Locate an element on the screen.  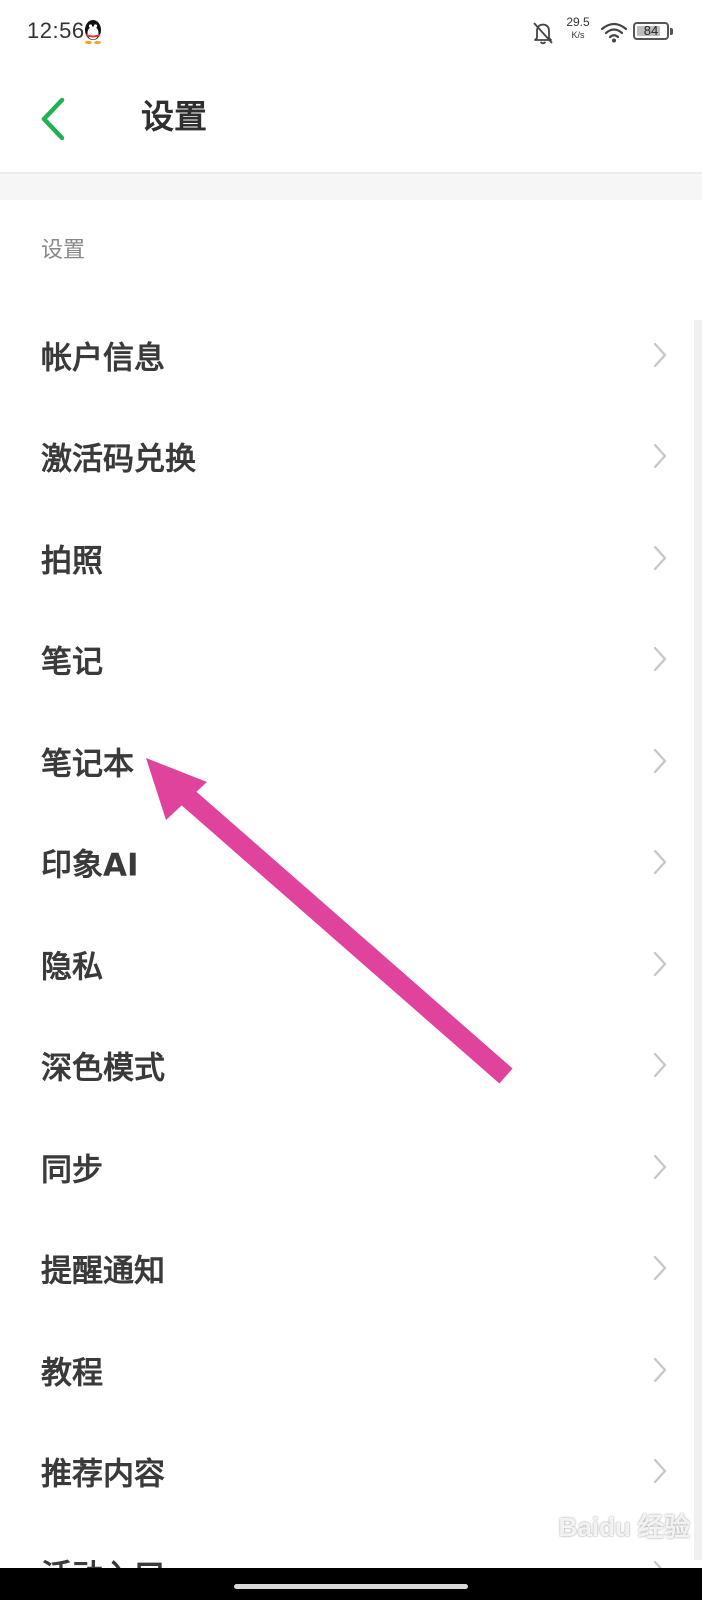
settings-item-camera: 拍照 is located at coordinates (351, 558).